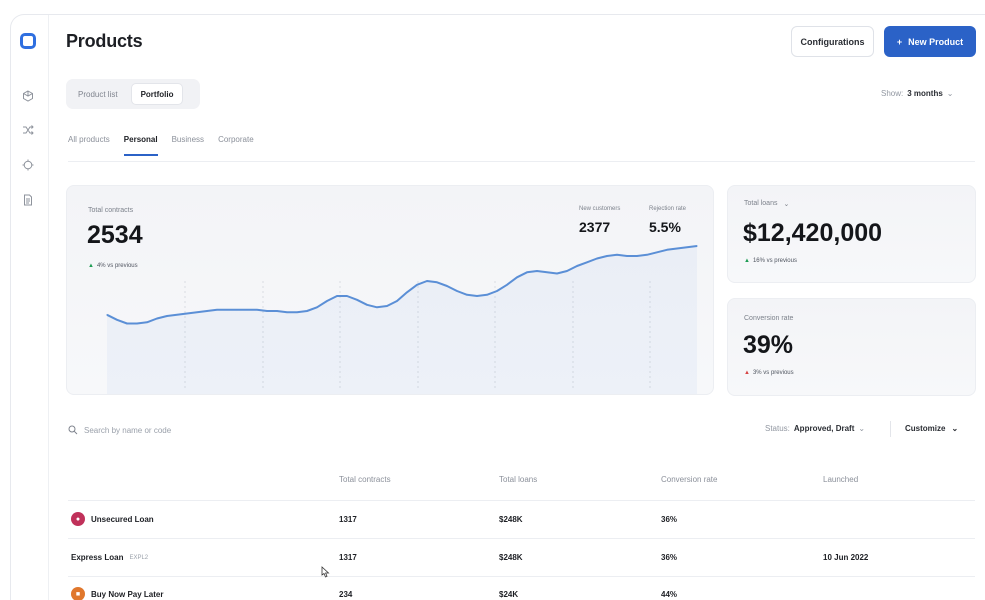  What do you see at coordinates (30, 307) in the screenshot?
I see `sidebar` at bounding box center [30, 307].